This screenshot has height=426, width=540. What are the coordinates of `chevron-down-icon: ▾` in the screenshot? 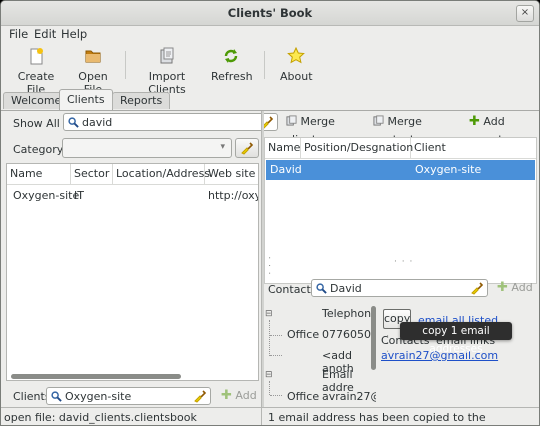 It's located at (222, 147).